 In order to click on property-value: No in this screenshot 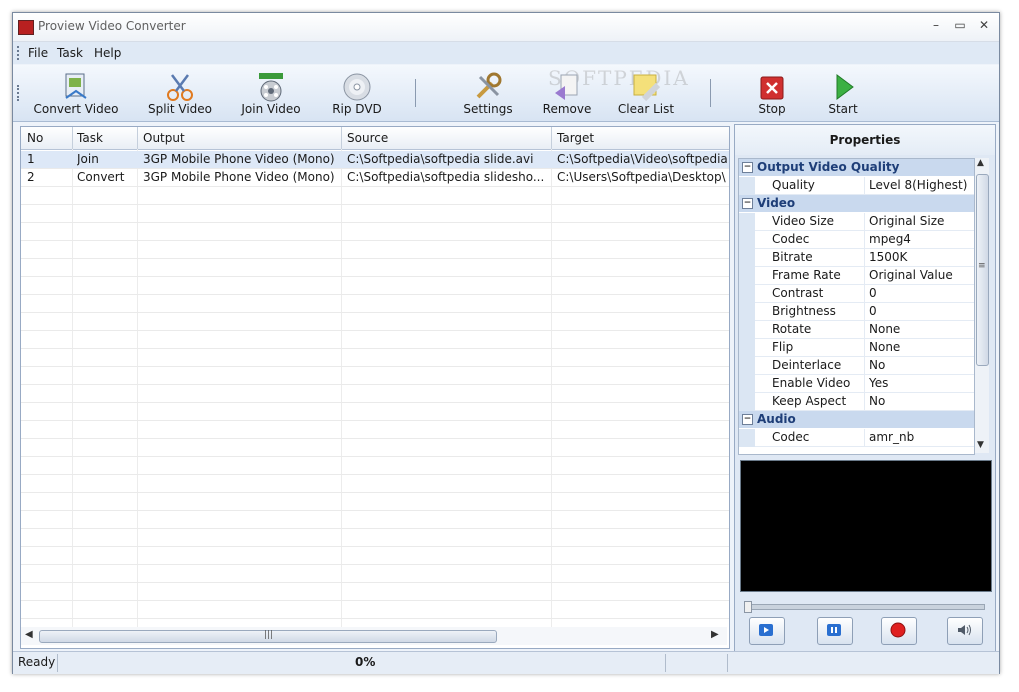, I will do `click(877, 365)`.